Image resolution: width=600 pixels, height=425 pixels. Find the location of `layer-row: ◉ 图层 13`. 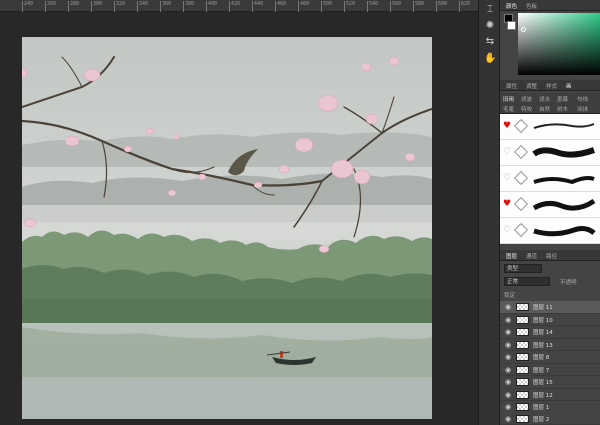

layer-row: ◉ 图层 13 is located at coordinates (550, 344).